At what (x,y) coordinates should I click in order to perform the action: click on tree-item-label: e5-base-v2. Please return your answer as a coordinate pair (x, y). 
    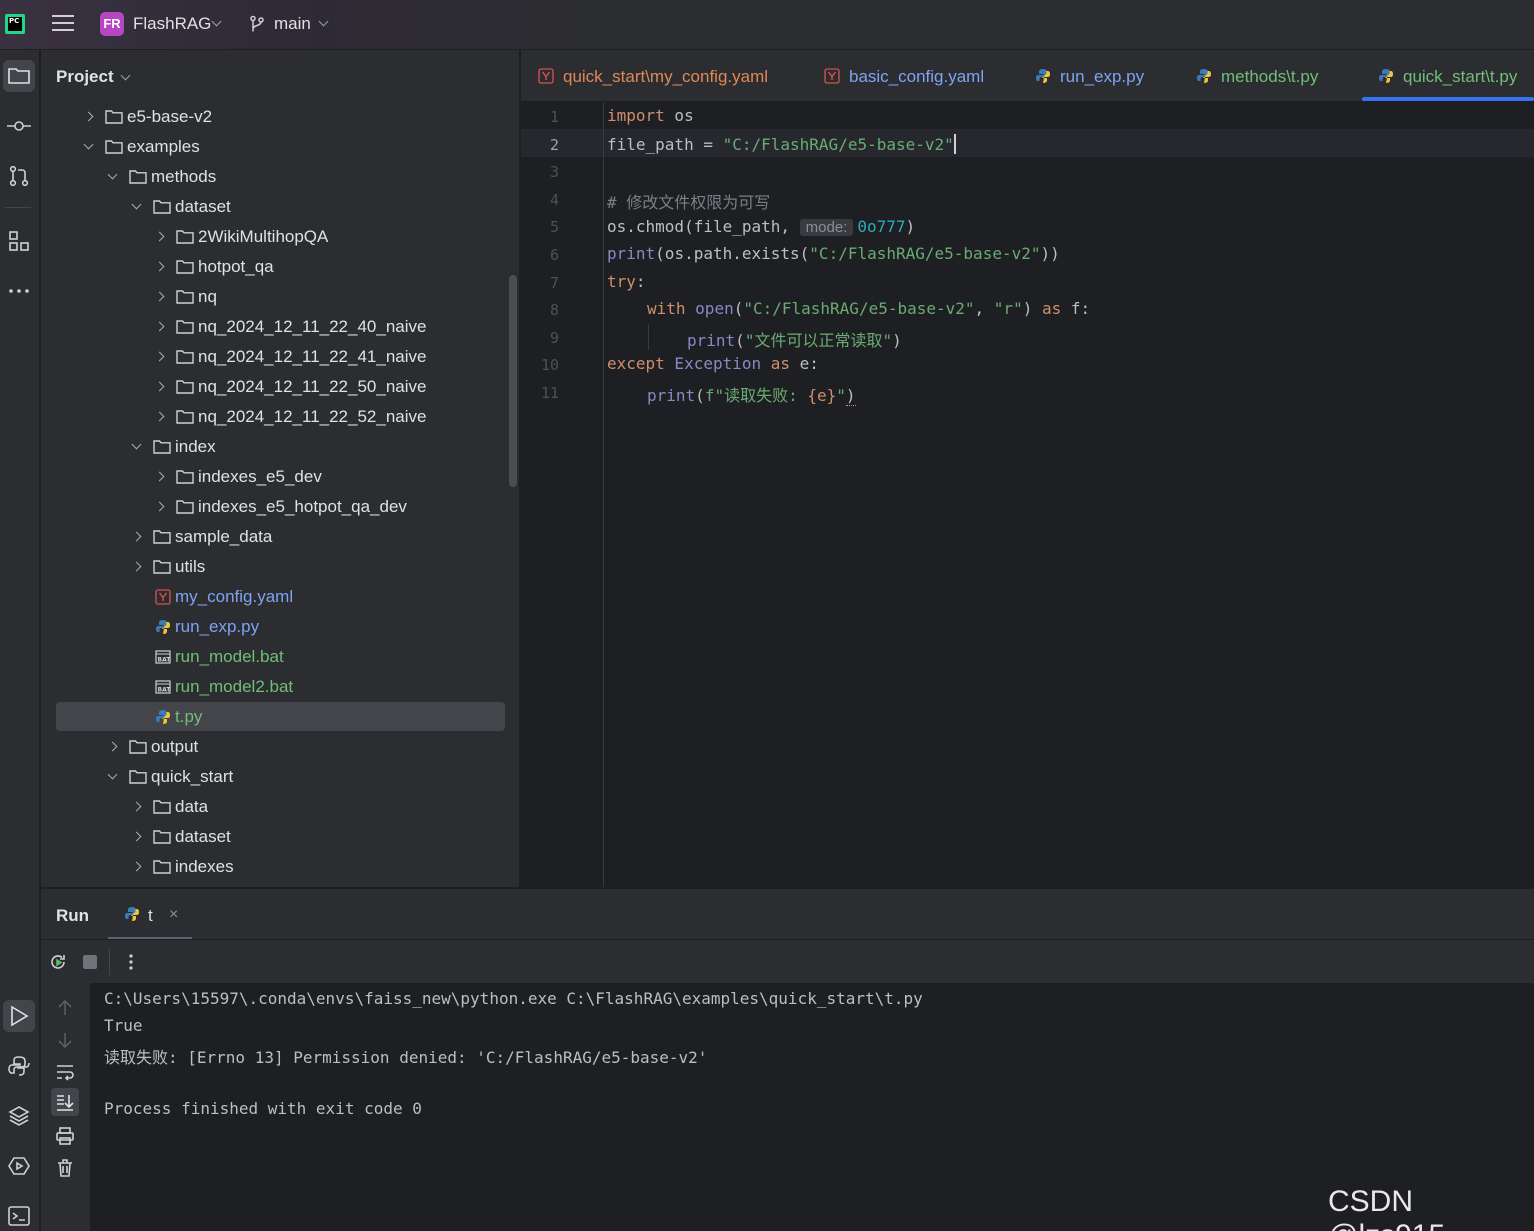
    Looking at the image, I should click on (170, 116).